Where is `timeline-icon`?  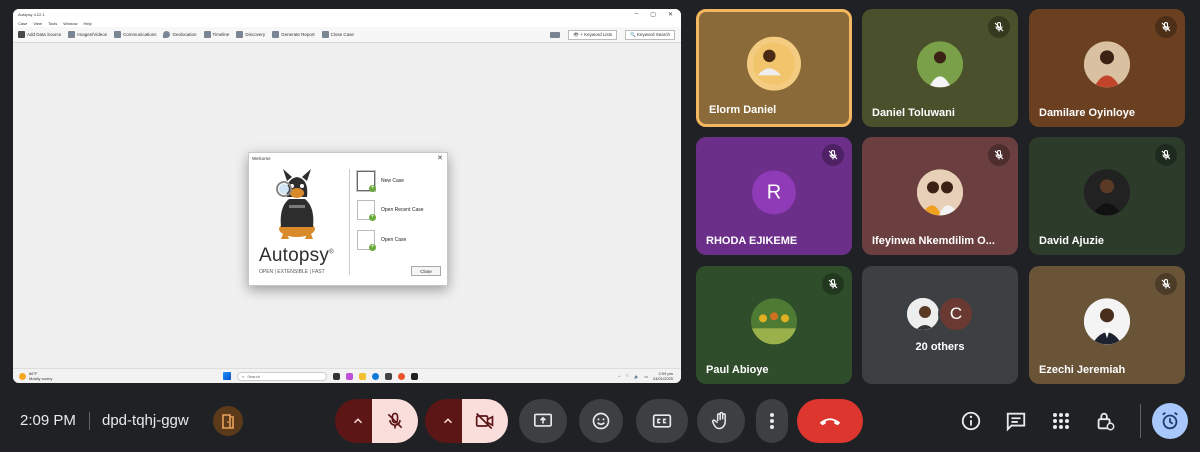 timeline-icon is located at coordinates (207, 34).